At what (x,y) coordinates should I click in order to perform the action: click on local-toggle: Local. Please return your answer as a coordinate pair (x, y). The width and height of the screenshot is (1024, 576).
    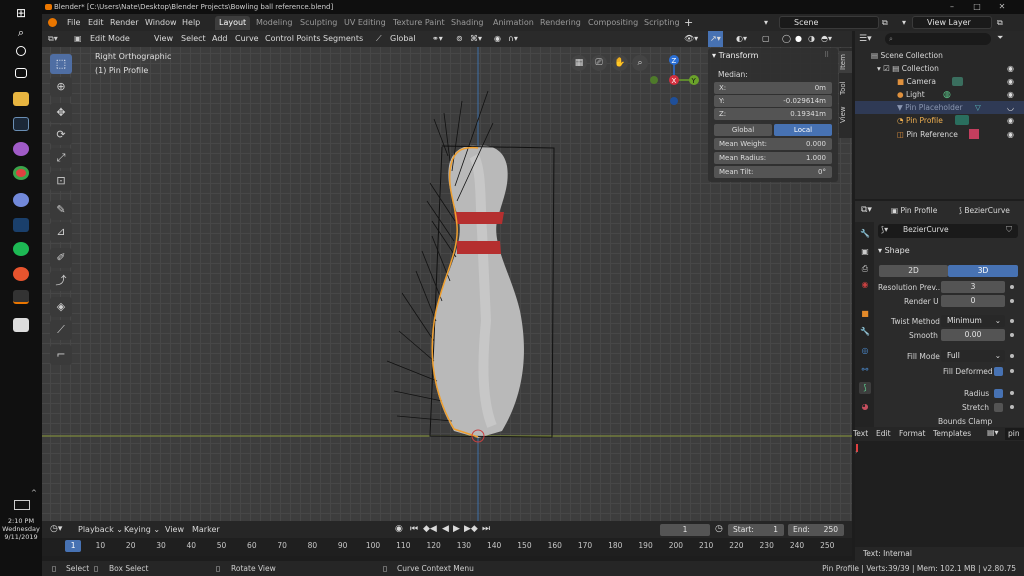
    Looking at the image, I should click on (803, 130).